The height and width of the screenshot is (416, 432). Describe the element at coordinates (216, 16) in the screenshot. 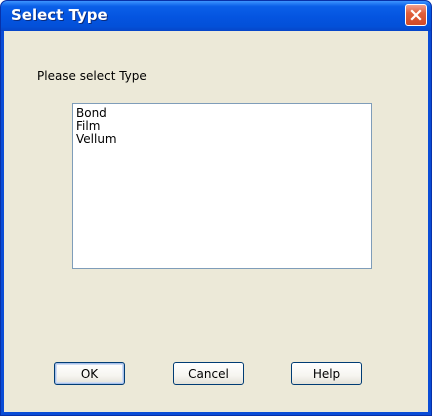

I see `title-bar: Select Type` at that location.